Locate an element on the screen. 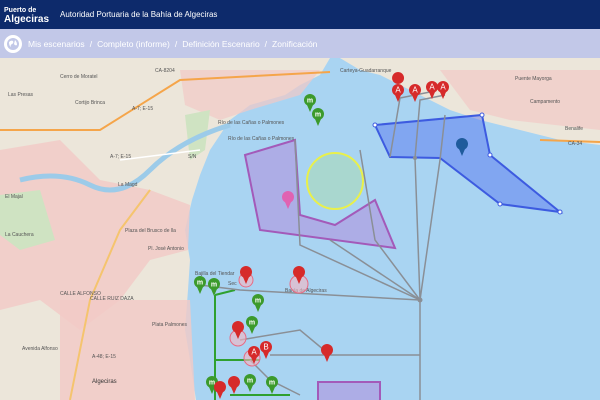 This screenshot has height=400, width=600. marker-label: B is located at coordinates (265, 347).